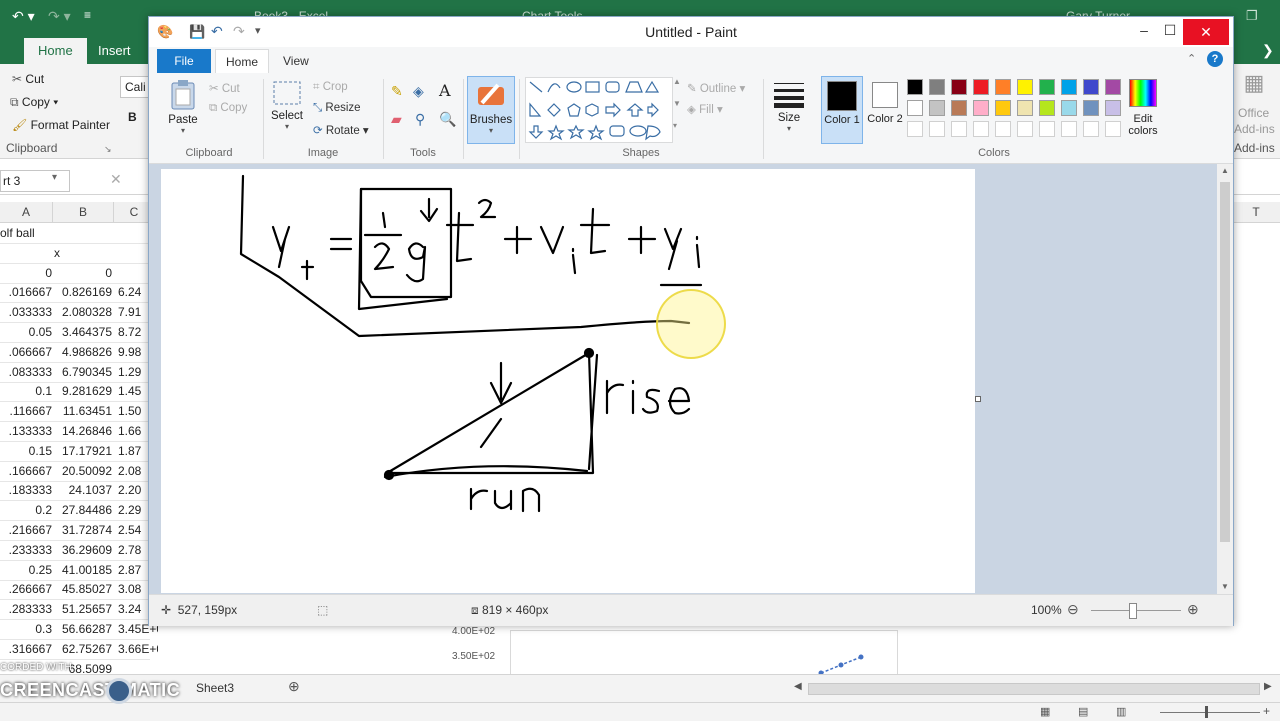  What do you see at coordinates (1266, 711) in the screenshot?
I see `zoom-in-icon: +` at bounding box center [1266, 711].